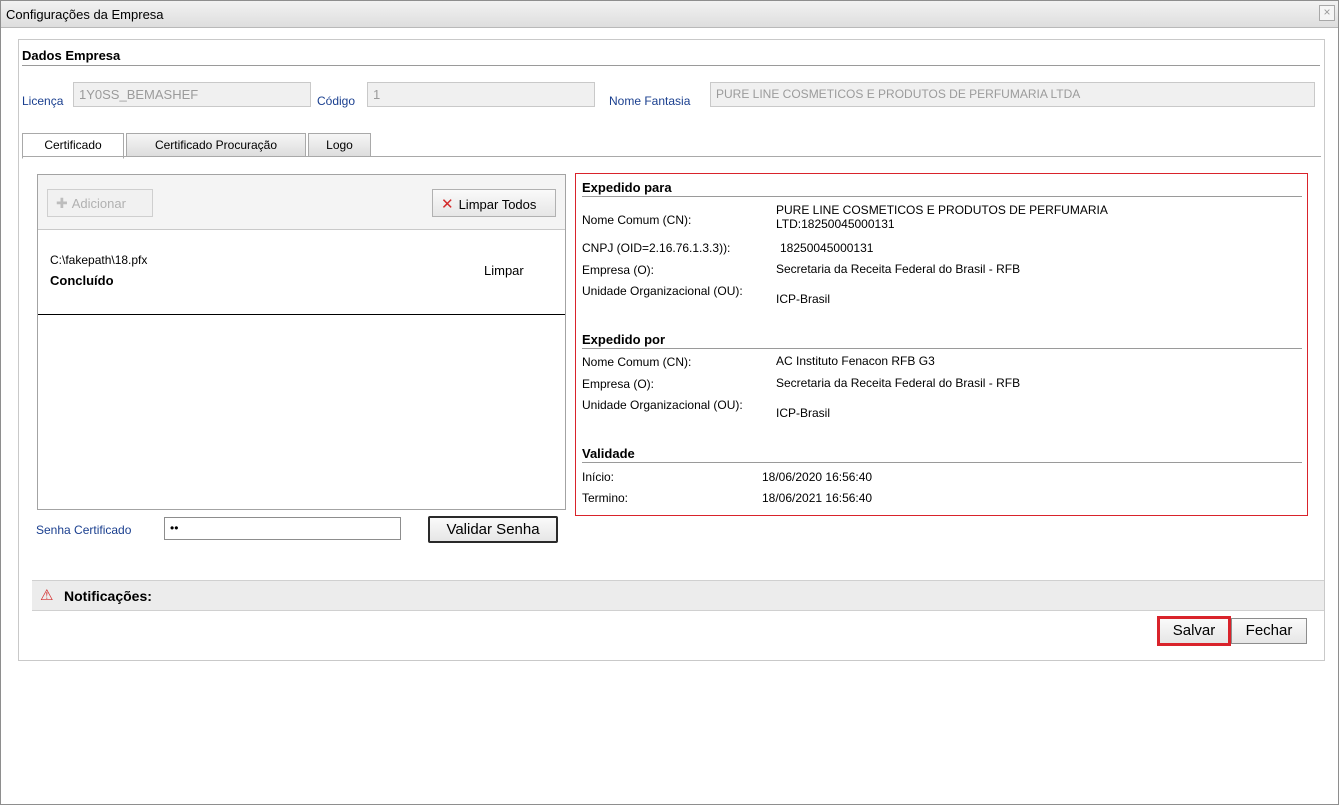 Image resolution: width=1339 pixels, height=805 pixels. I want to click on close-icon: ×, so click(1327, 13).